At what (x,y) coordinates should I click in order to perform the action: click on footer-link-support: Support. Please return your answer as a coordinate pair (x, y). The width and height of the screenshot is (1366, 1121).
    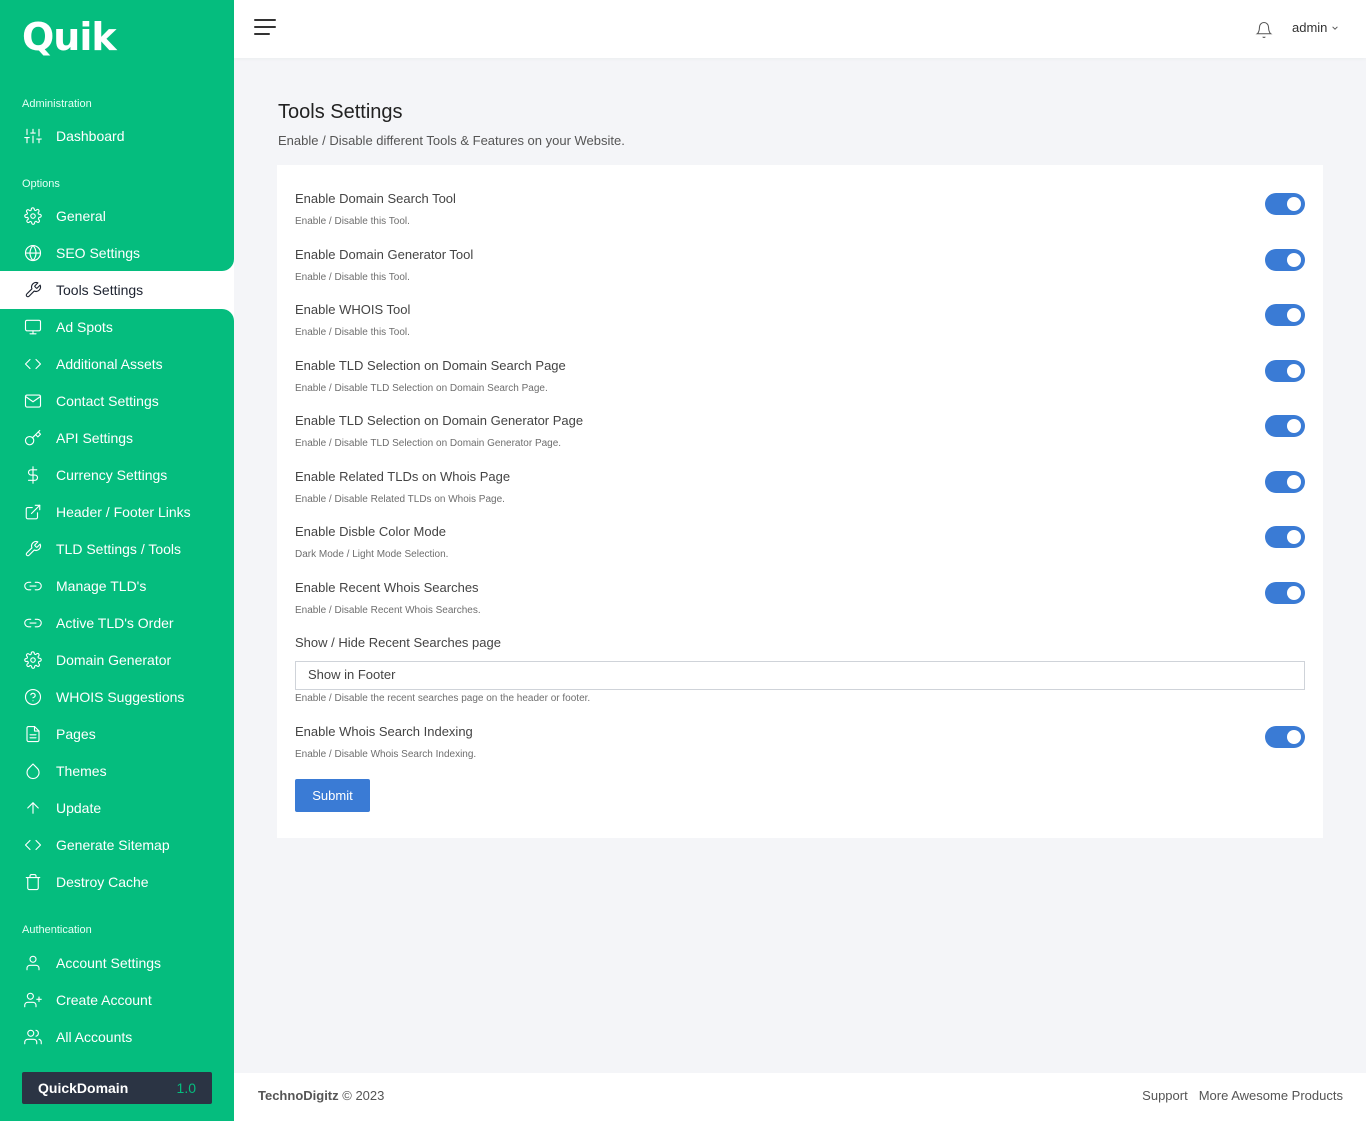
    Looking at the image, I should click on (1165, 1095).